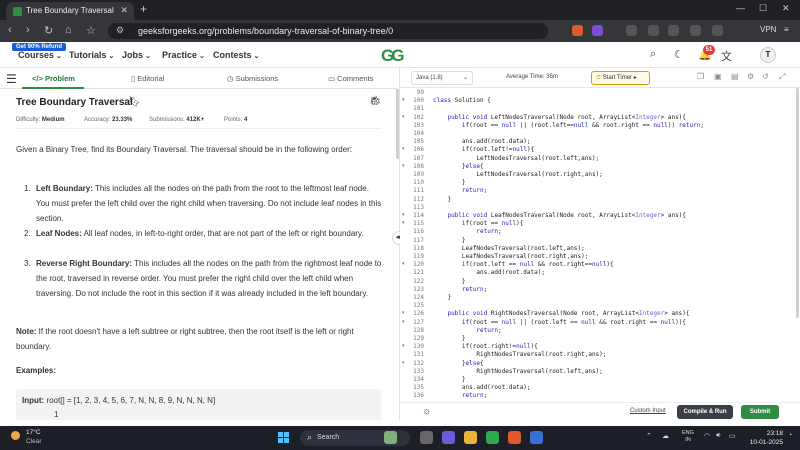  I want to click on layout-icon: ▣, so click(718, 76).